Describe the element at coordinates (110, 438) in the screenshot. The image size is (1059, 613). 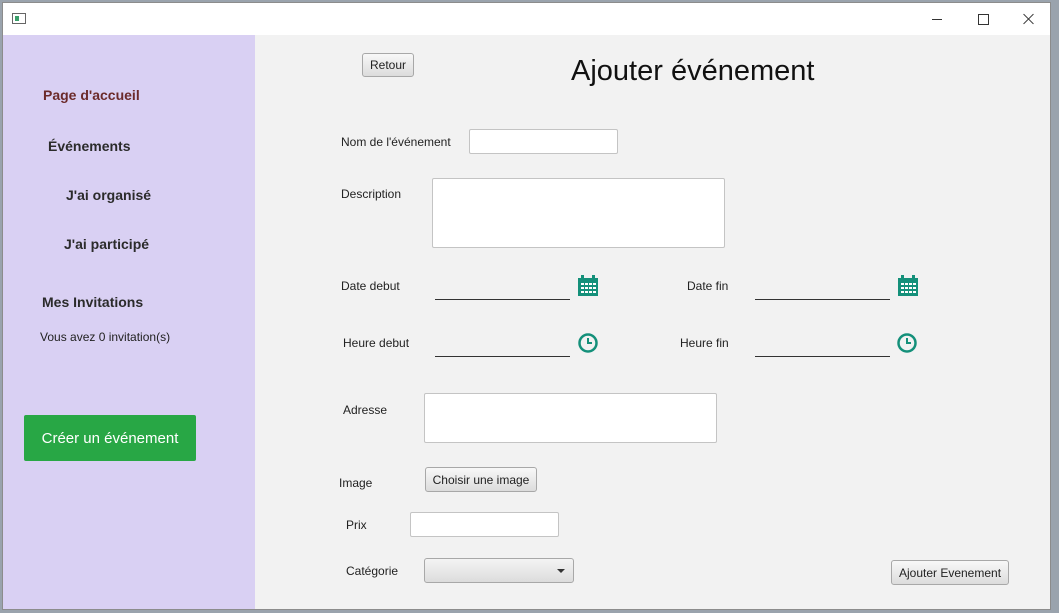
I see `create-event-button: Créer un événement` at that location.